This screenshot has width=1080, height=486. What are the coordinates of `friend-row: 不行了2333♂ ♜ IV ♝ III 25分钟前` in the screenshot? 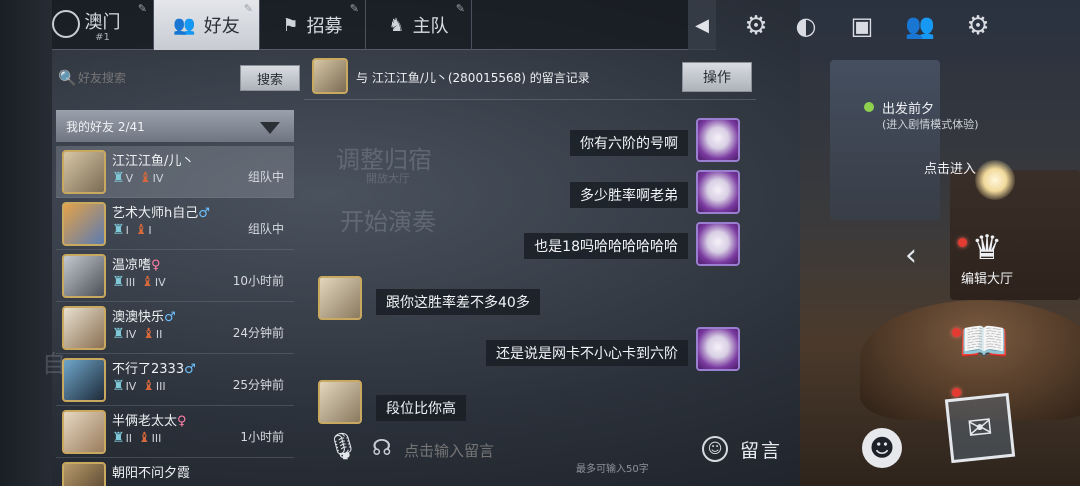 It's located at (175, 380).